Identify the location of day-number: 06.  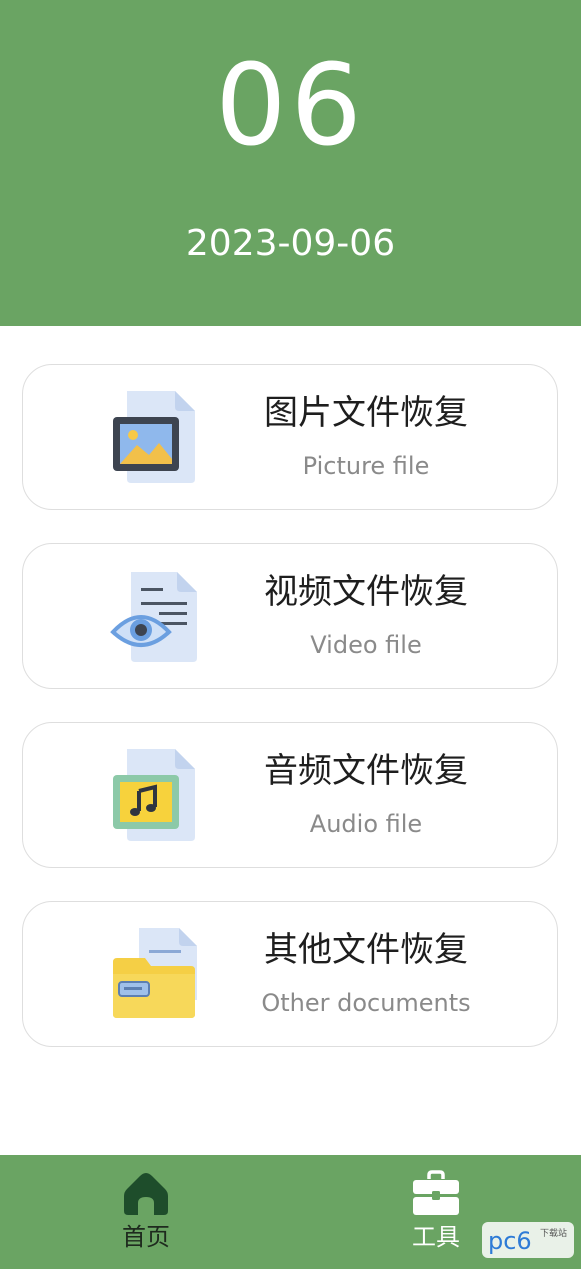
(290, 106).